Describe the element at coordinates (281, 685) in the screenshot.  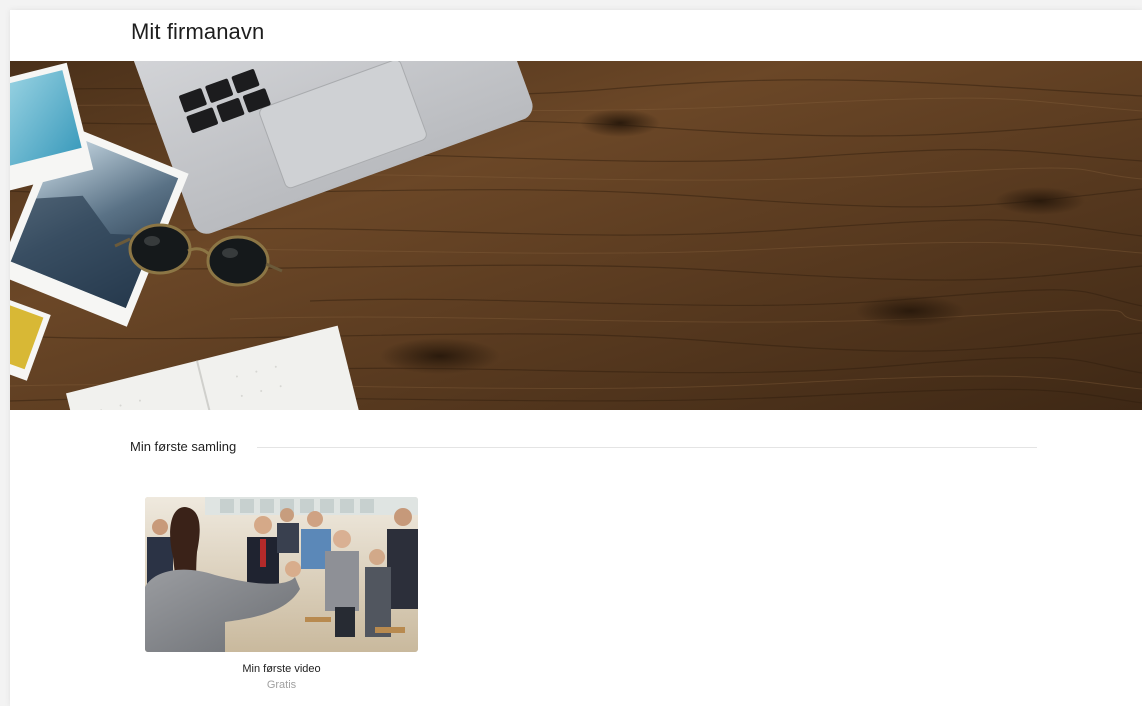
I see `video-price: Gratis` at that location.